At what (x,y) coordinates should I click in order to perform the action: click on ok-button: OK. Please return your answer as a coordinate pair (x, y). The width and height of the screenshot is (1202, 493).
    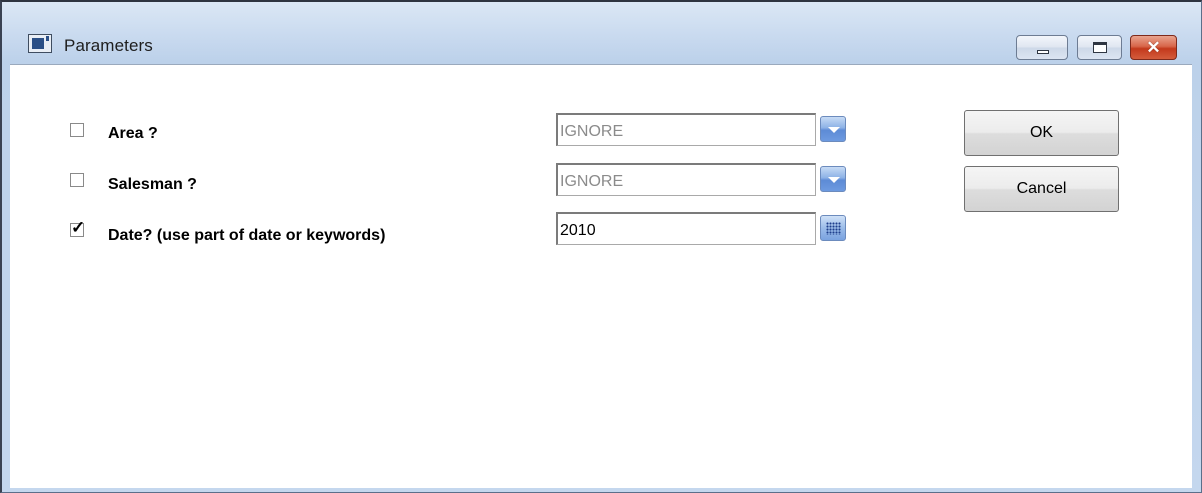
    Looking at the image, I should click on (1041, 133).